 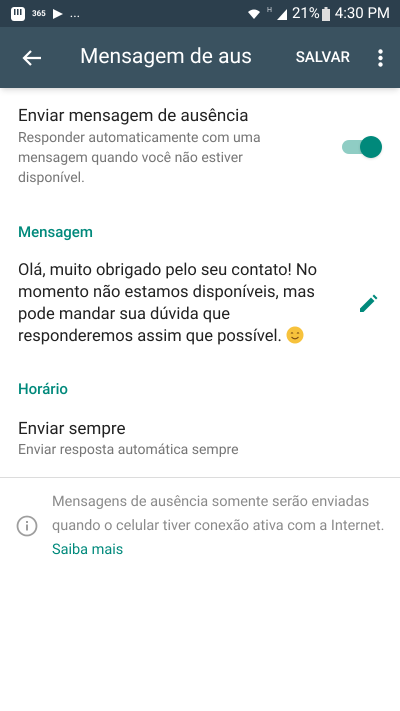 What do you see at coordinates (58, 14) in the screenshot?
I see `play-icon` at bounding box center [58, 14].